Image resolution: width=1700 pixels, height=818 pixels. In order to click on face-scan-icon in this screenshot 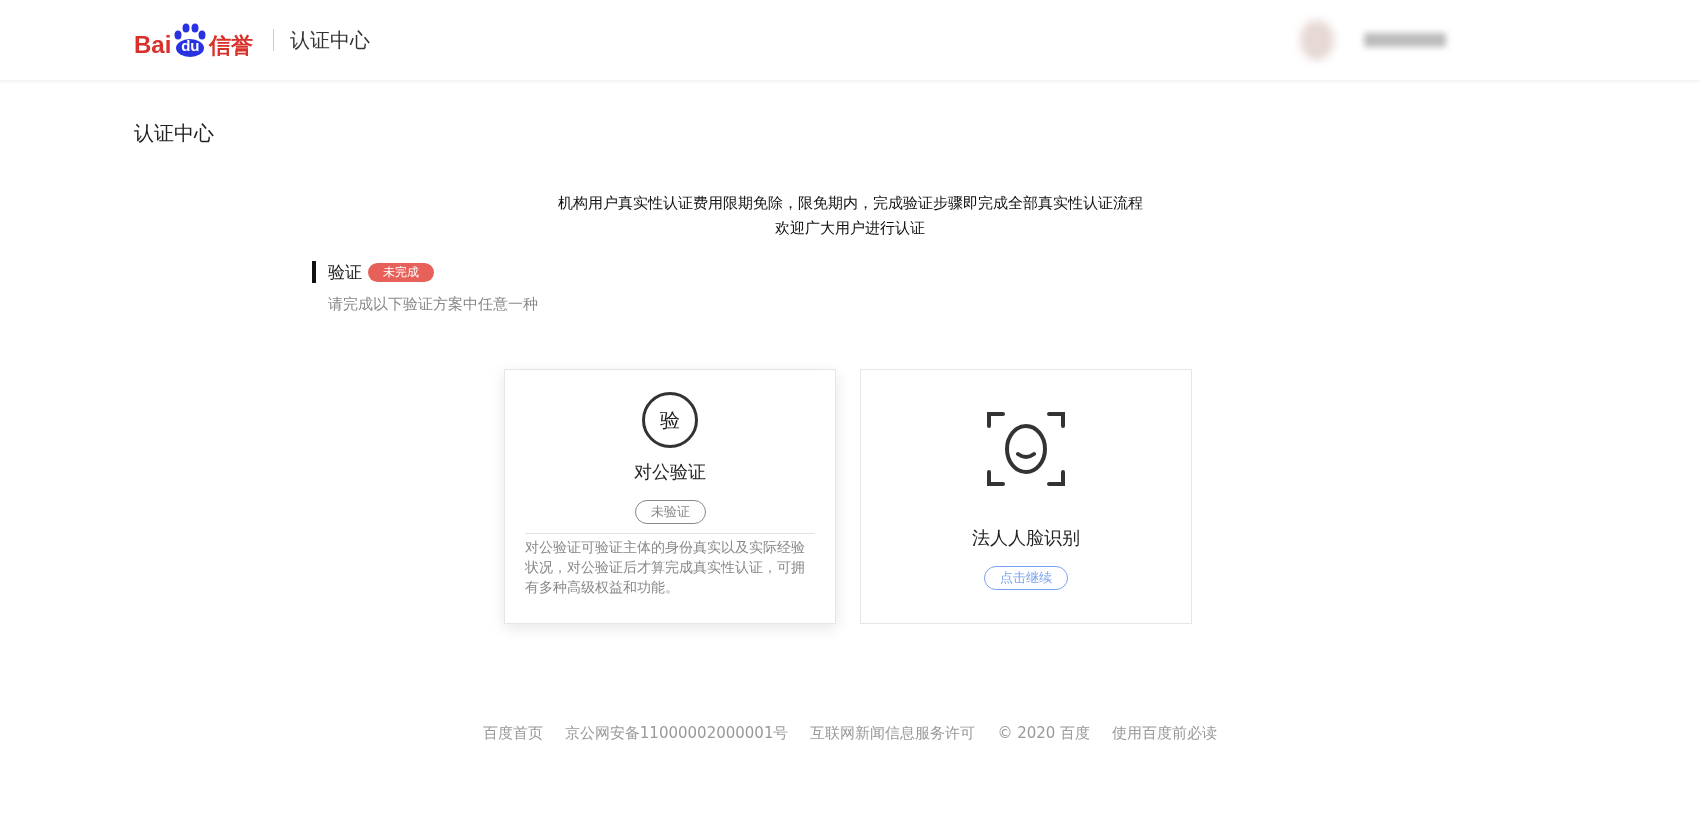, I will do `click(1026, 449)`.